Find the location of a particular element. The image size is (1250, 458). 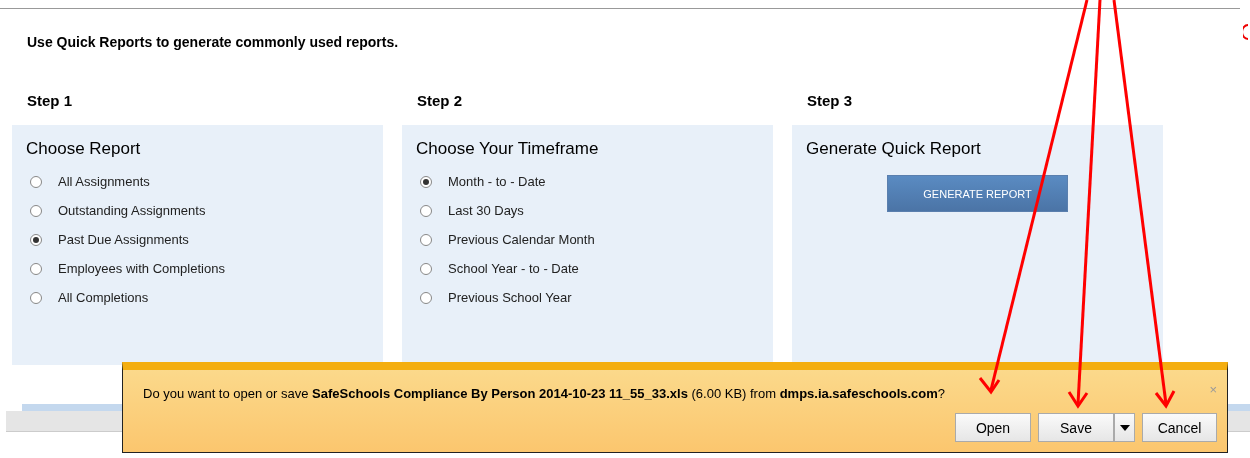

option-label: Employees with Completions is located at coordinates (141, 268).